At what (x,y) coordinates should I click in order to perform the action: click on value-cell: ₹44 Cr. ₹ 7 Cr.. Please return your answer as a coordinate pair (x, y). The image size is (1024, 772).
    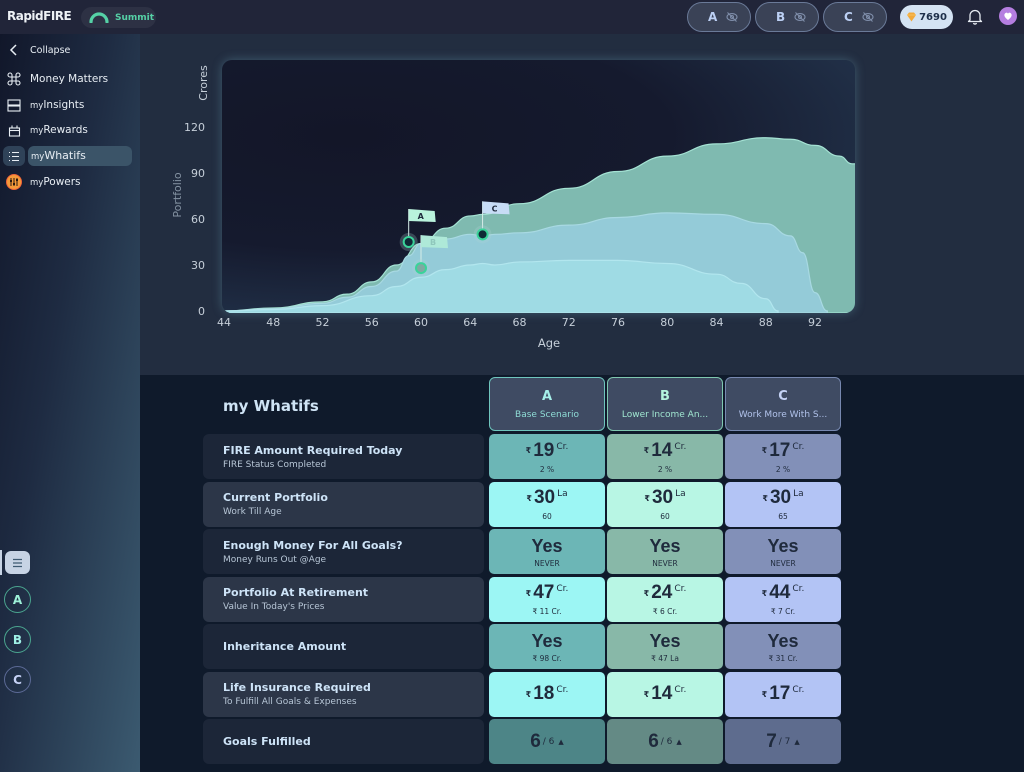
    Looking at the image, I should click on (783, 599).